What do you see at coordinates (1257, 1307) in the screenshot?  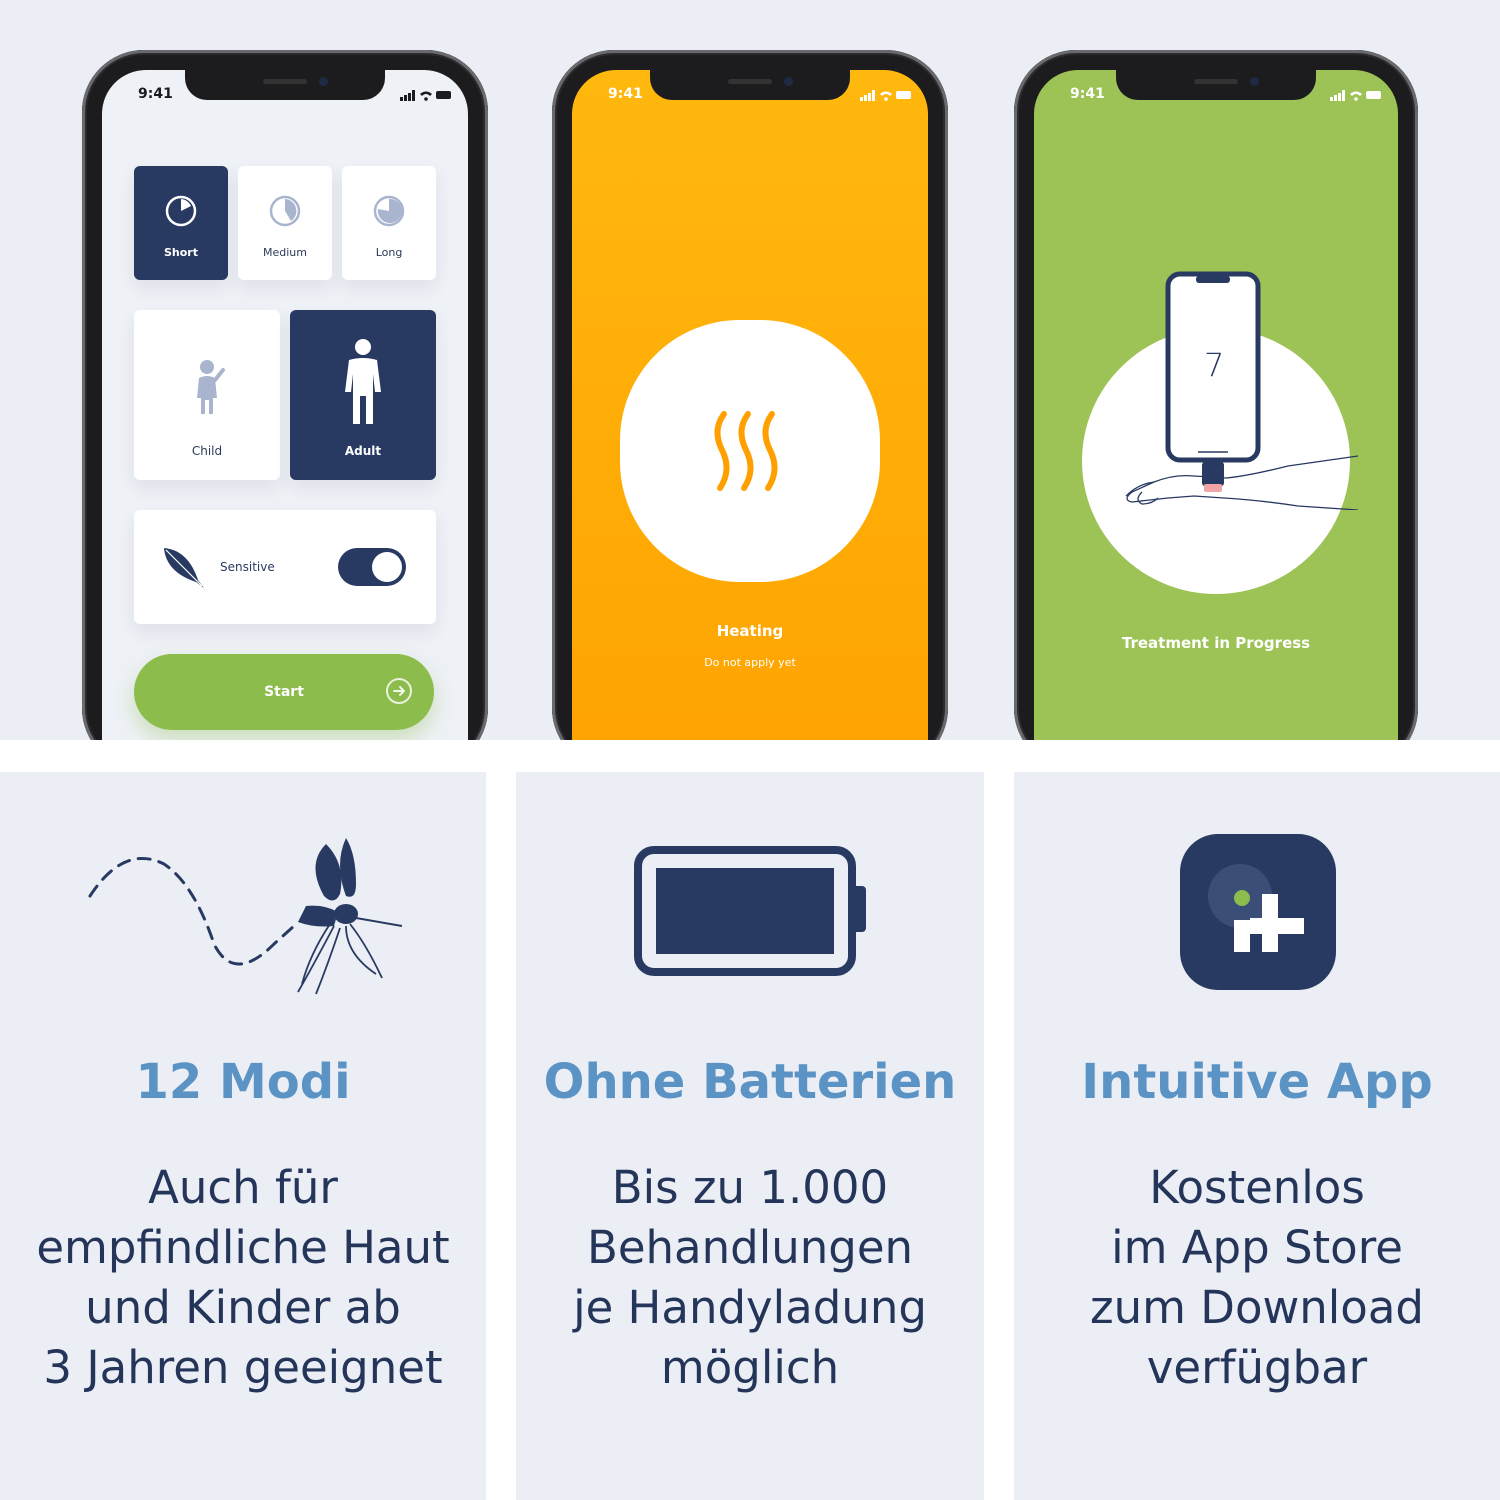 I see `feature-line: zum Download` at bounding box center [1257, 1307].